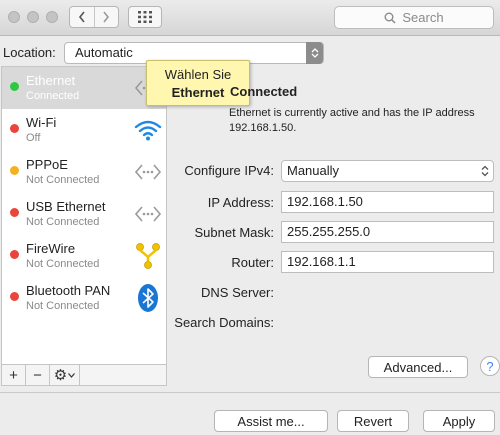 This screenshot has width=500, height=435. Describe the element at coordinates (148, 298) in the screenshot. I see `bluetooth-icon` at that location.